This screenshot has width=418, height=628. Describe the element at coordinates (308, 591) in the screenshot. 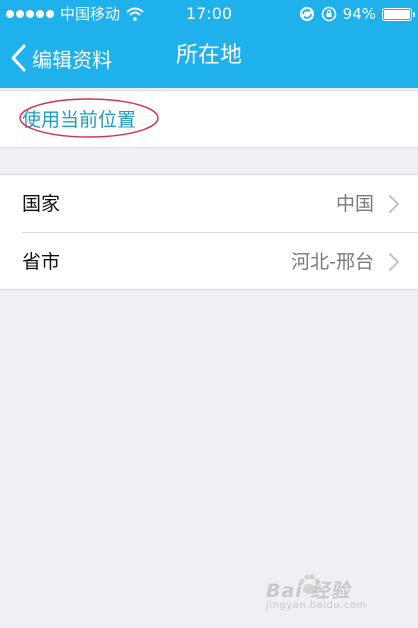

I see `watermark-text: Bai 经验` at that location.